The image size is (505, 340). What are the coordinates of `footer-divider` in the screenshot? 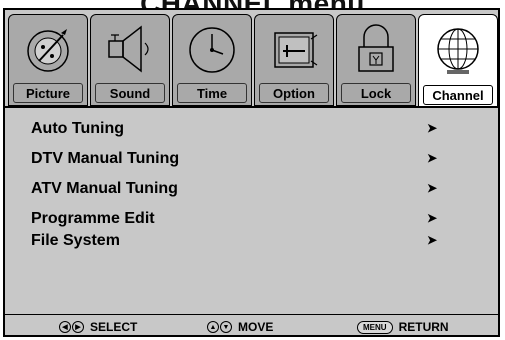 It's located at (251, 314).